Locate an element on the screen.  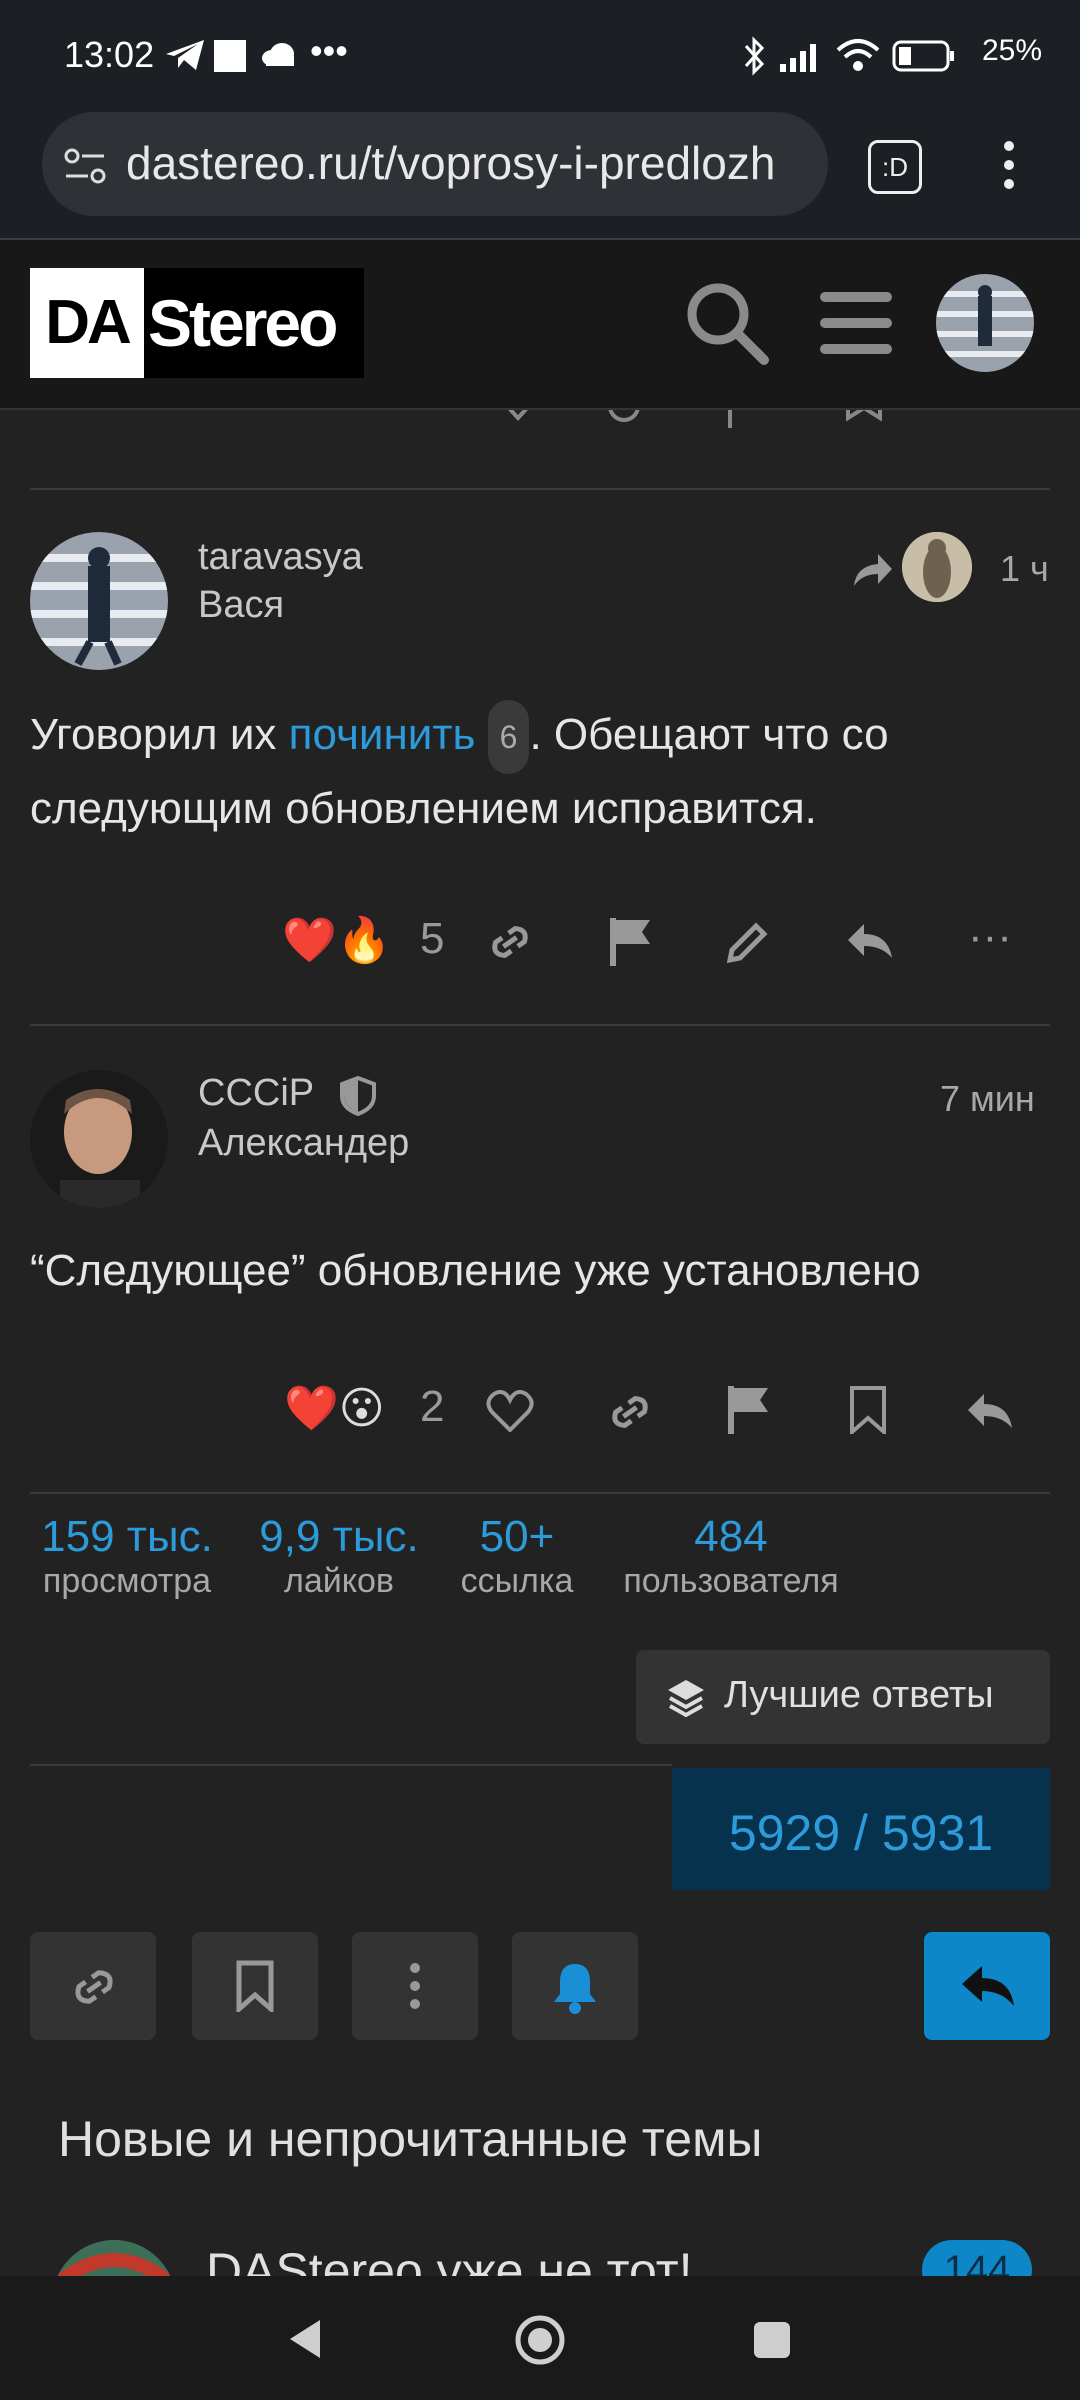
post-time: 1 ч is located at coordinates (1024, 569).